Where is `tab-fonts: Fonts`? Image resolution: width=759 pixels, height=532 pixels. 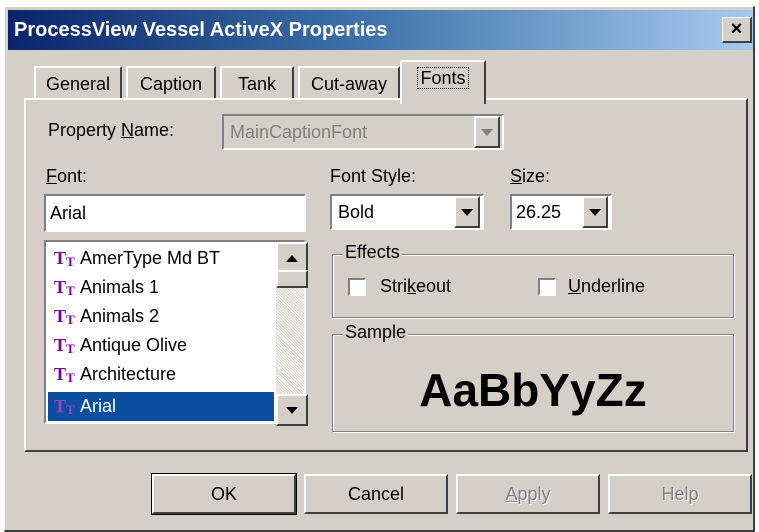 tab-fonts: Fonts is located at coordinates (443, 82).